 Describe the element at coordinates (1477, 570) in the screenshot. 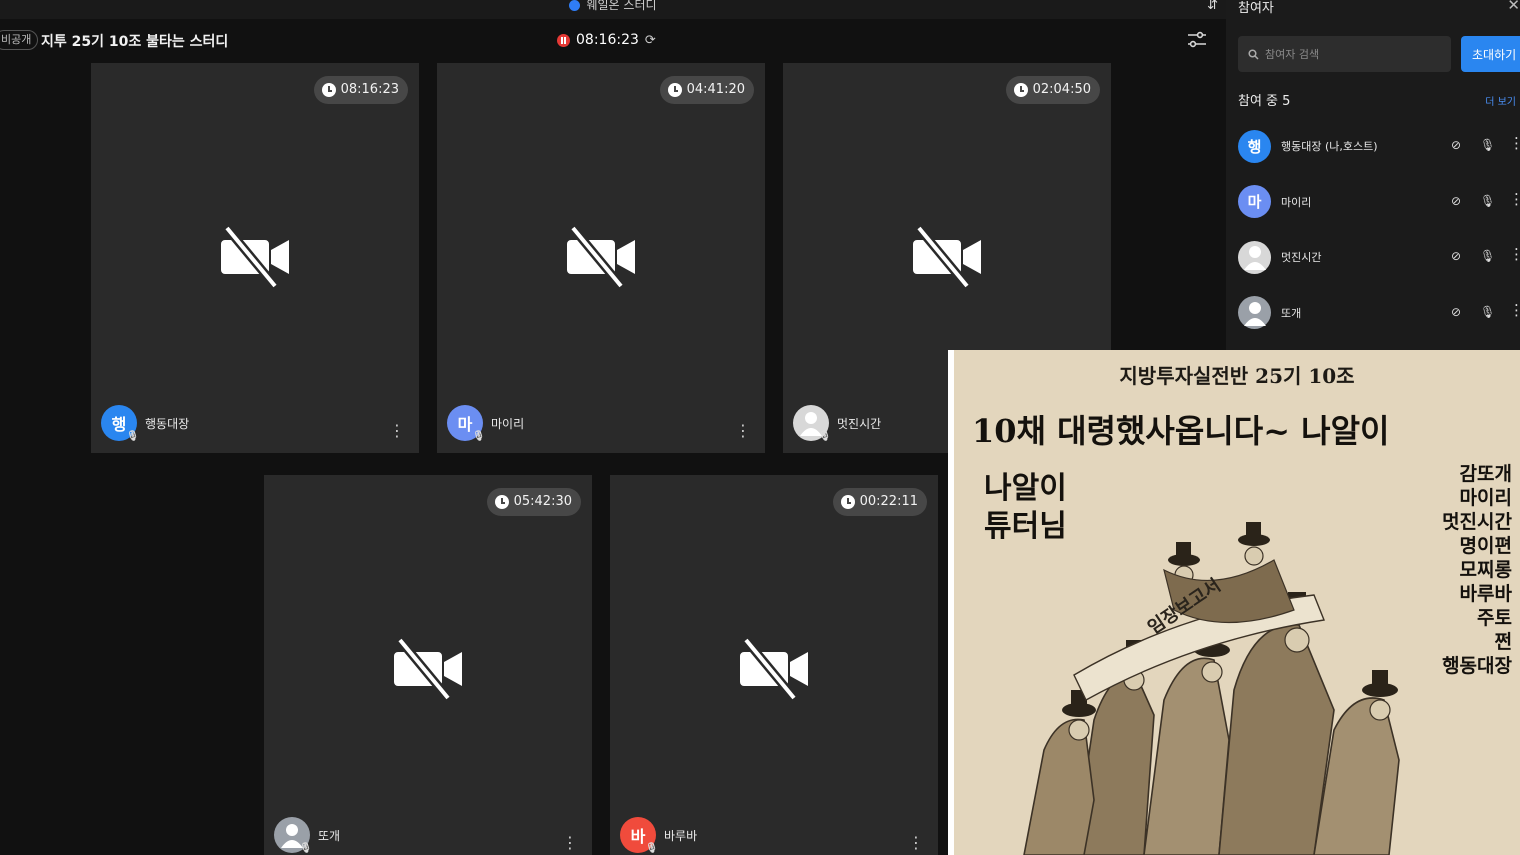

I see `shared-member-list: 감또개 마이리 멋진시간 명이편 모찌롱 바루바 주토 쩐 행동대장` at that location.